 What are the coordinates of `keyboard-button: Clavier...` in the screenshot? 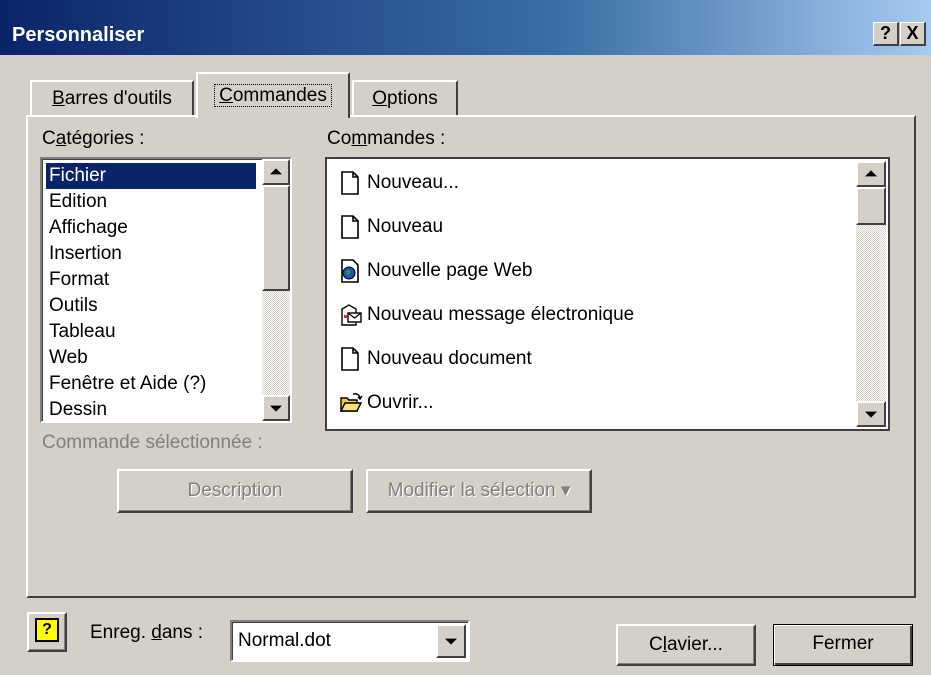 It's located at (686, 645).